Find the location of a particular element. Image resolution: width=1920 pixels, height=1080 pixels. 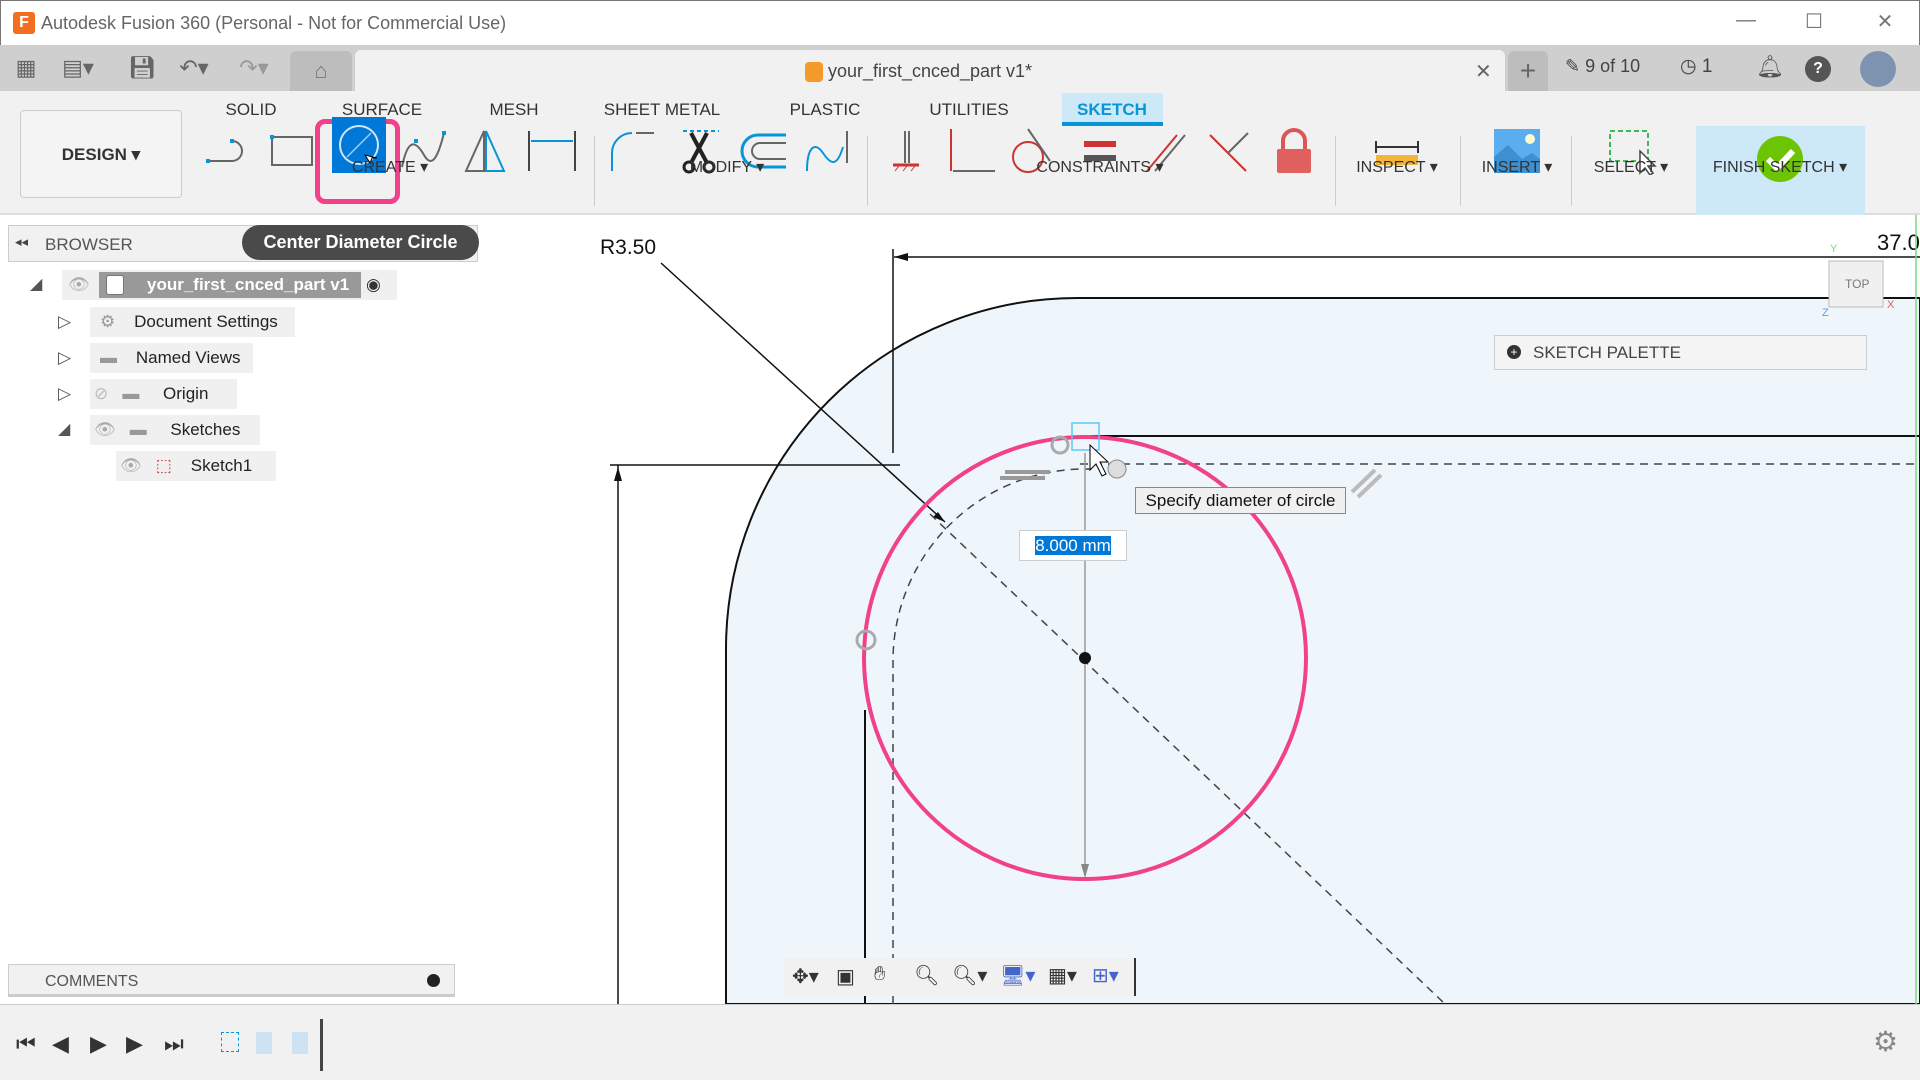

browser-item-named-views: ▬ Named Views is located at coordinates (171, 358).